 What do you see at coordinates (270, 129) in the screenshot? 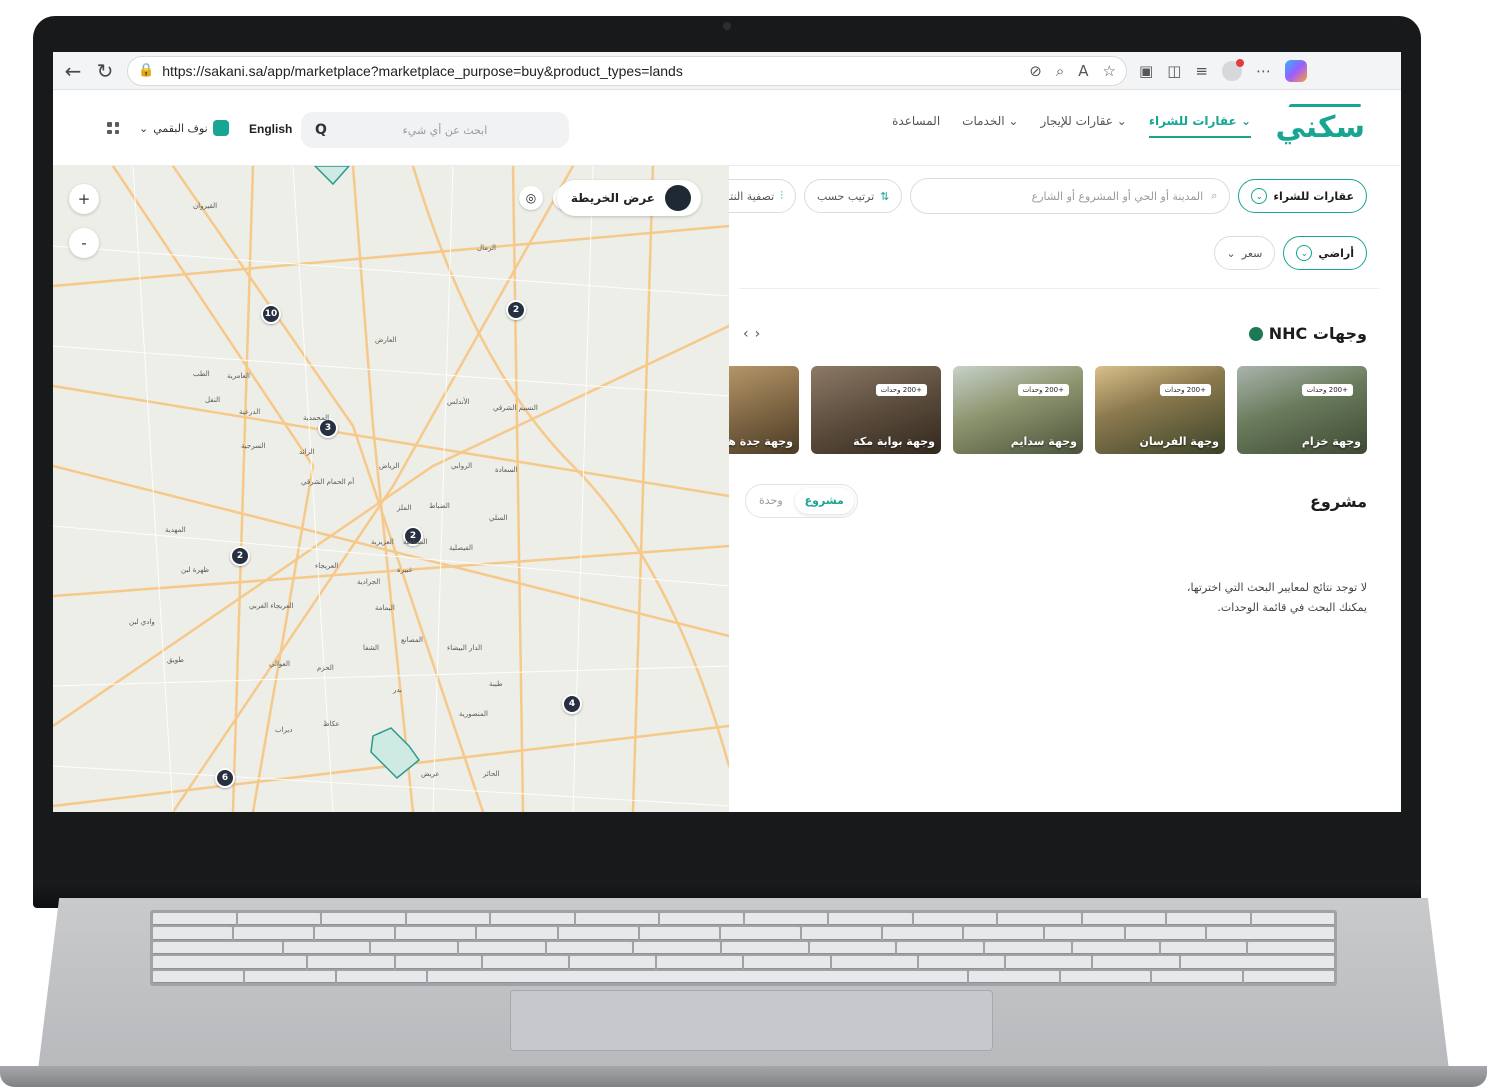
I see `language-switch: English` at bounding box center [270, 129].